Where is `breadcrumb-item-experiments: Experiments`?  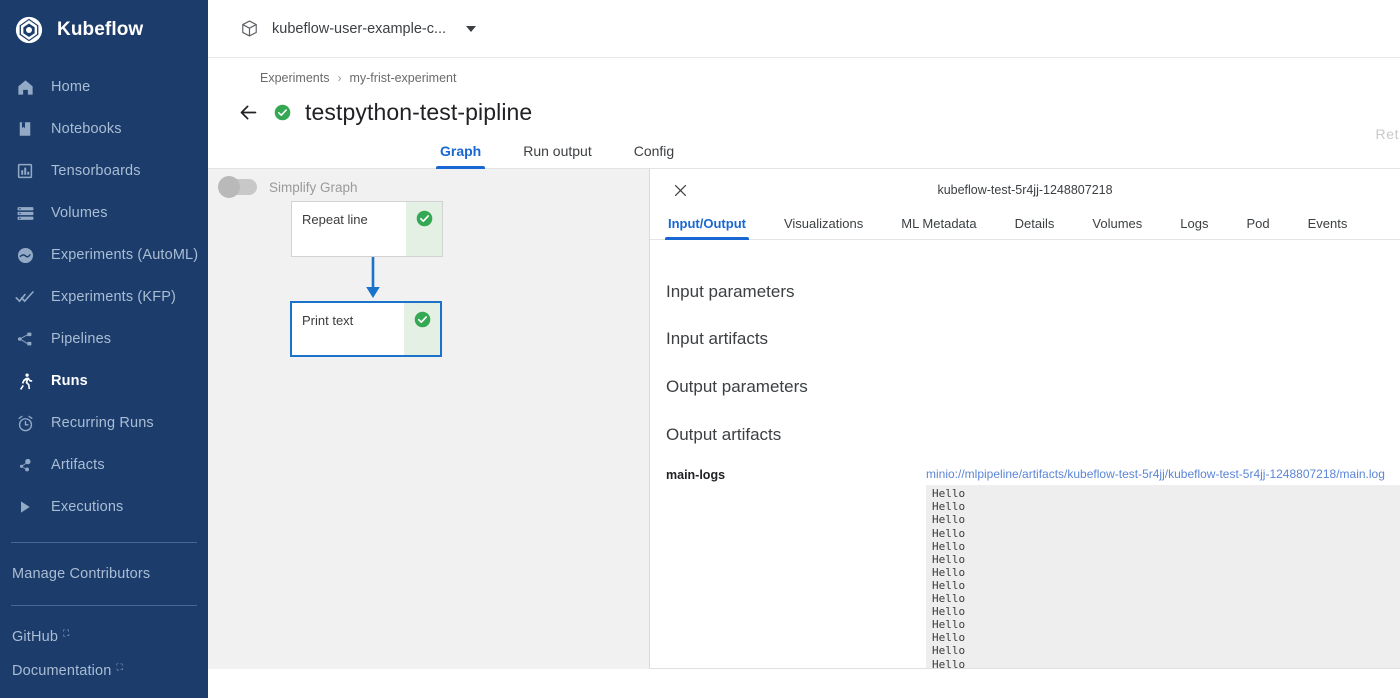
breadcrumb-item-experiments: Experiments is located at coordinates (294, 78).